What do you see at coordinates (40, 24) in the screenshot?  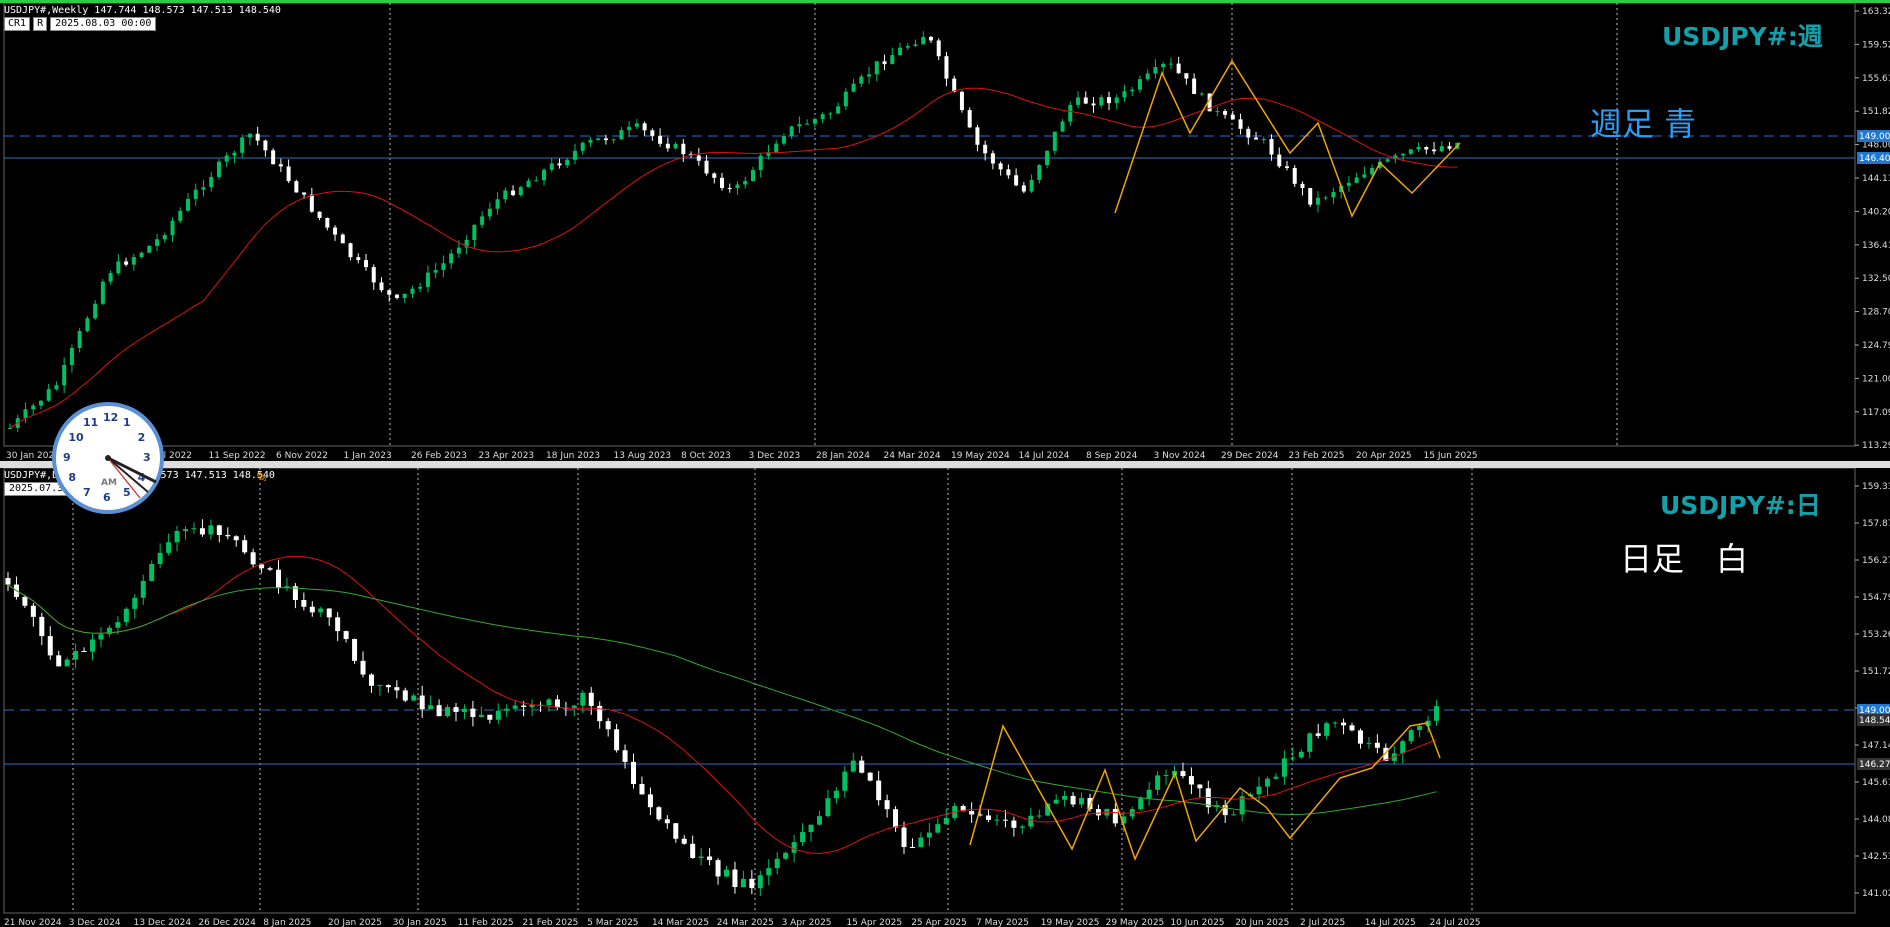 I see `badge-r: R` at bounding box center [40, 24].